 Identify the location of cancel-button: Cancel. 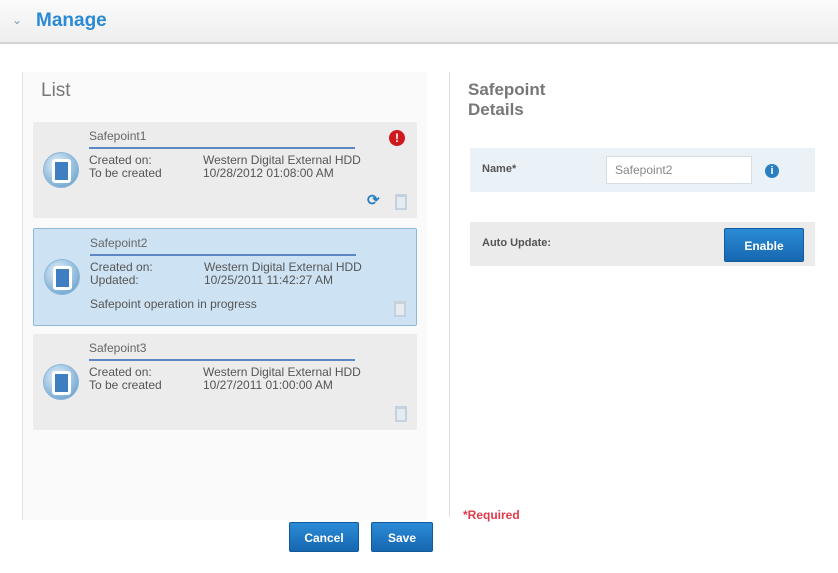
(324, 537).